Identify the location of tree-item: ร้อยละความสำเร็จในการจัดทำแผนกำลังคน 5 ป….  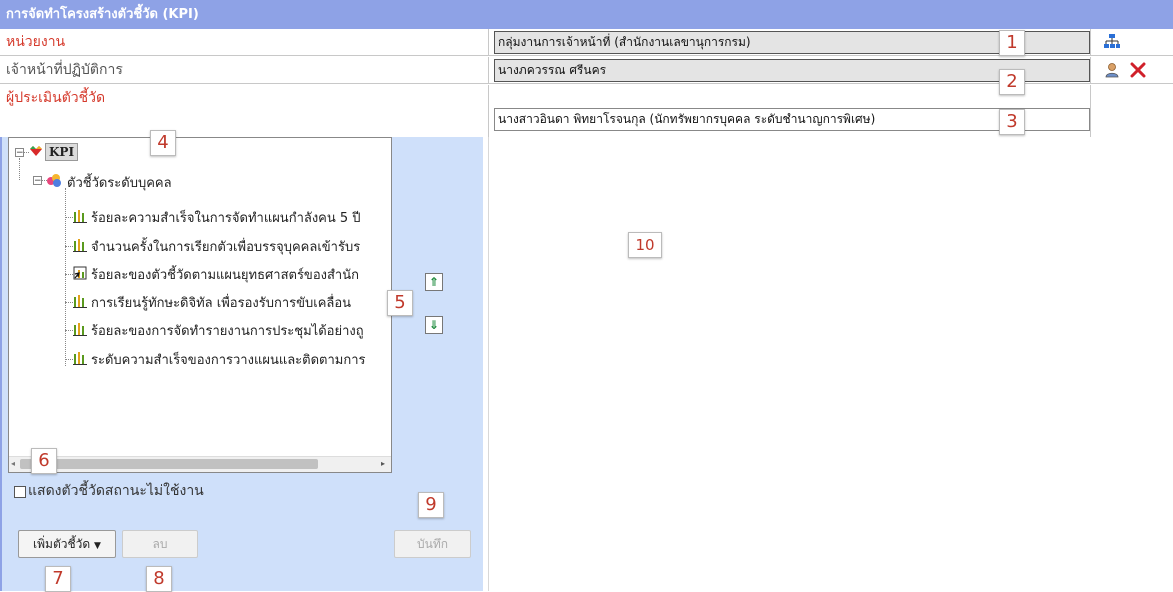
(226, 217).